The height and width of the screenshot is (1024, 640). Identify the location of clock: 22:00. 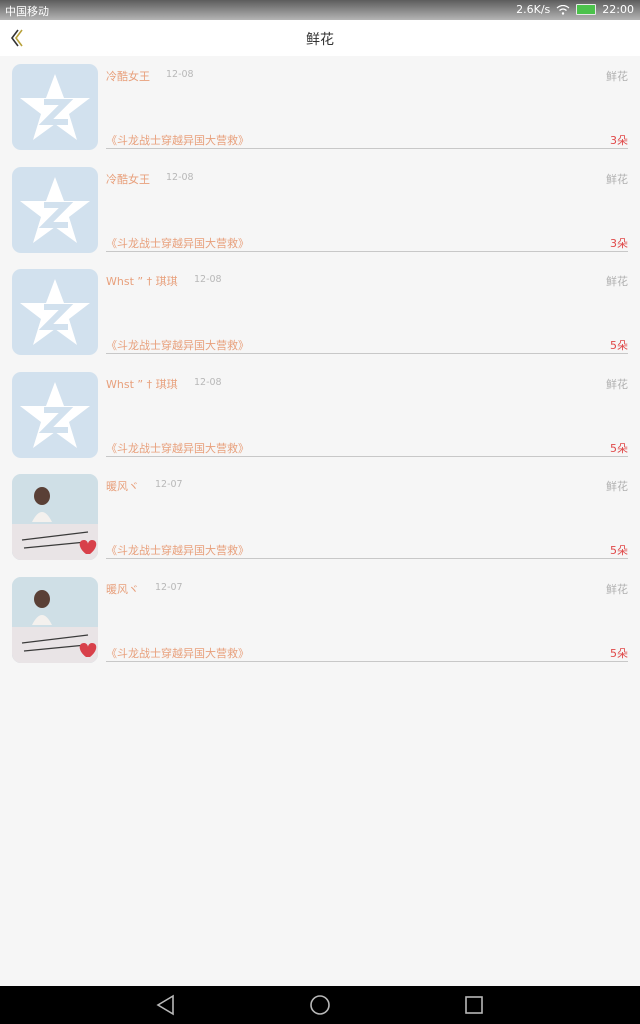
(618, 9).